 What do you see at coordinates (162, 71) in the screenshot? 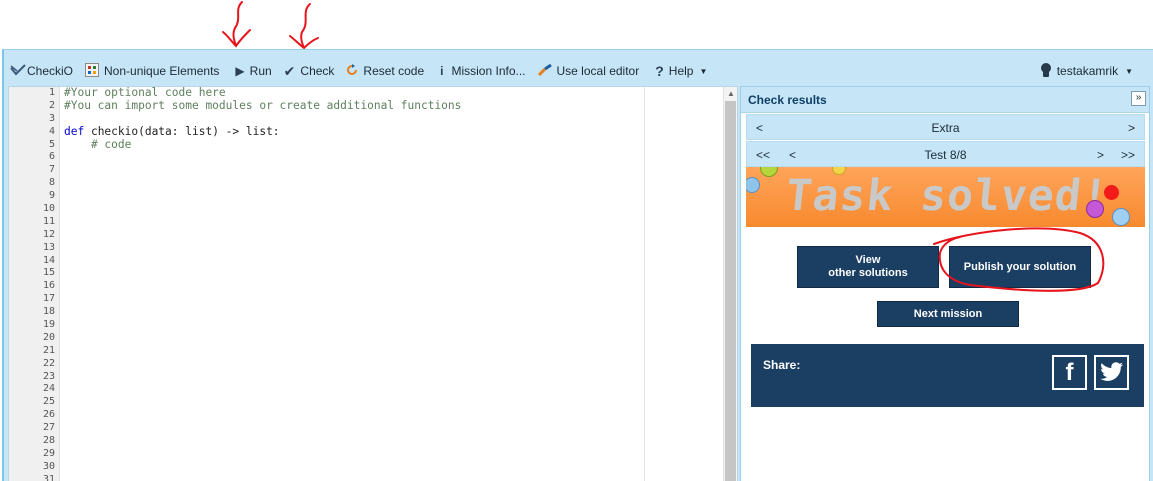
I see `non-unique-elements-label: Non-unique Elements` at bounding box center [162, 71].